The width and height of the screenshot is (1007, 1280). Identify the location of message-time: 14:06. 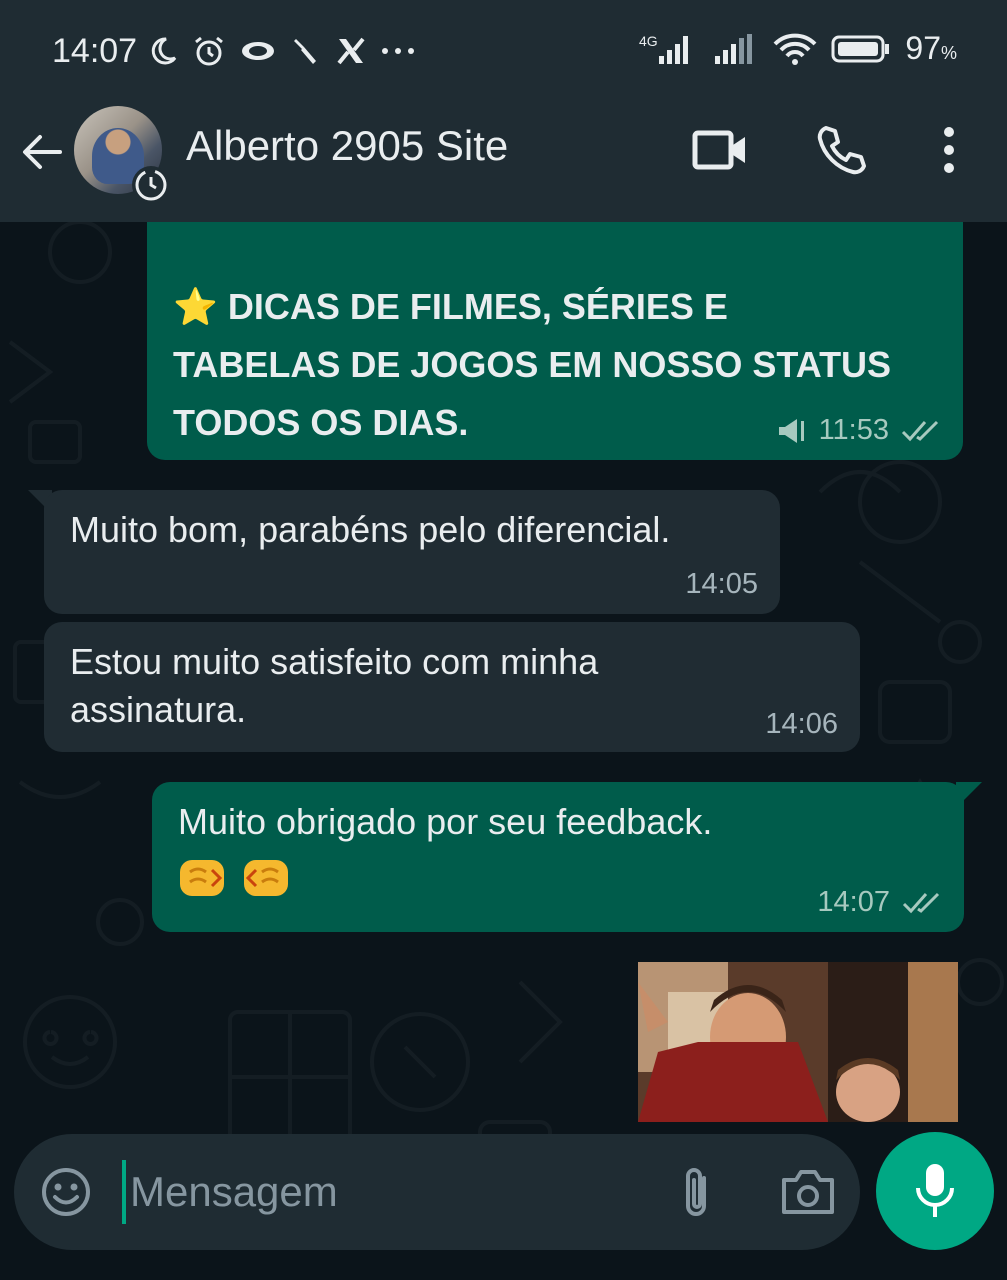
(801, 724).